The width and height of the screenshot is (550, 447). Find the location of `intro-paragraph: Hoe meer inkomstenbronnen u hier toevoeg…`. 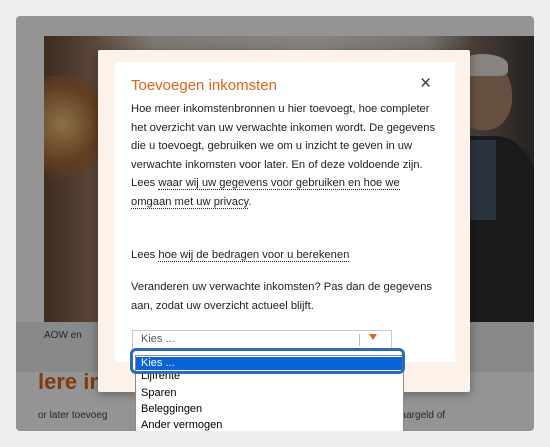

intro-paragraph: Hoe meer inkomstenbronnen u hier toevoeg… is located at coordinates (286, 155).